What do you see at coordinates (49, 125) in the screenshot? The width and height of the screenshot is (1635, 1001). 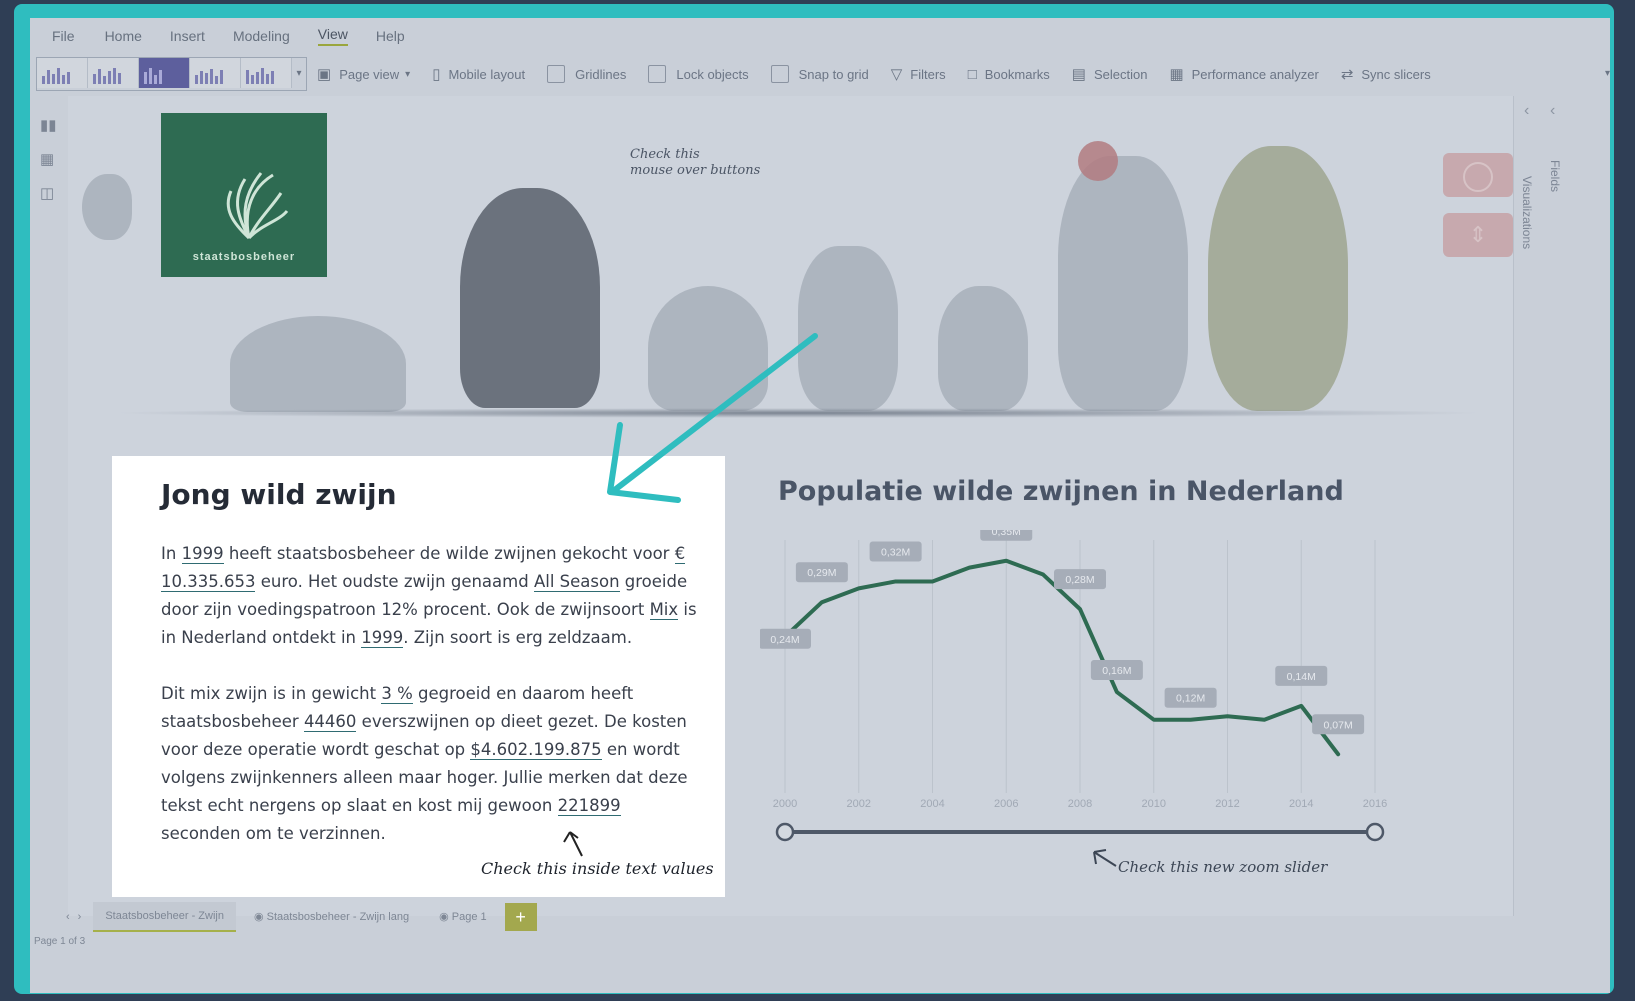 I see `report-view-icon: ▮▮` at bounding box center [49, 125].